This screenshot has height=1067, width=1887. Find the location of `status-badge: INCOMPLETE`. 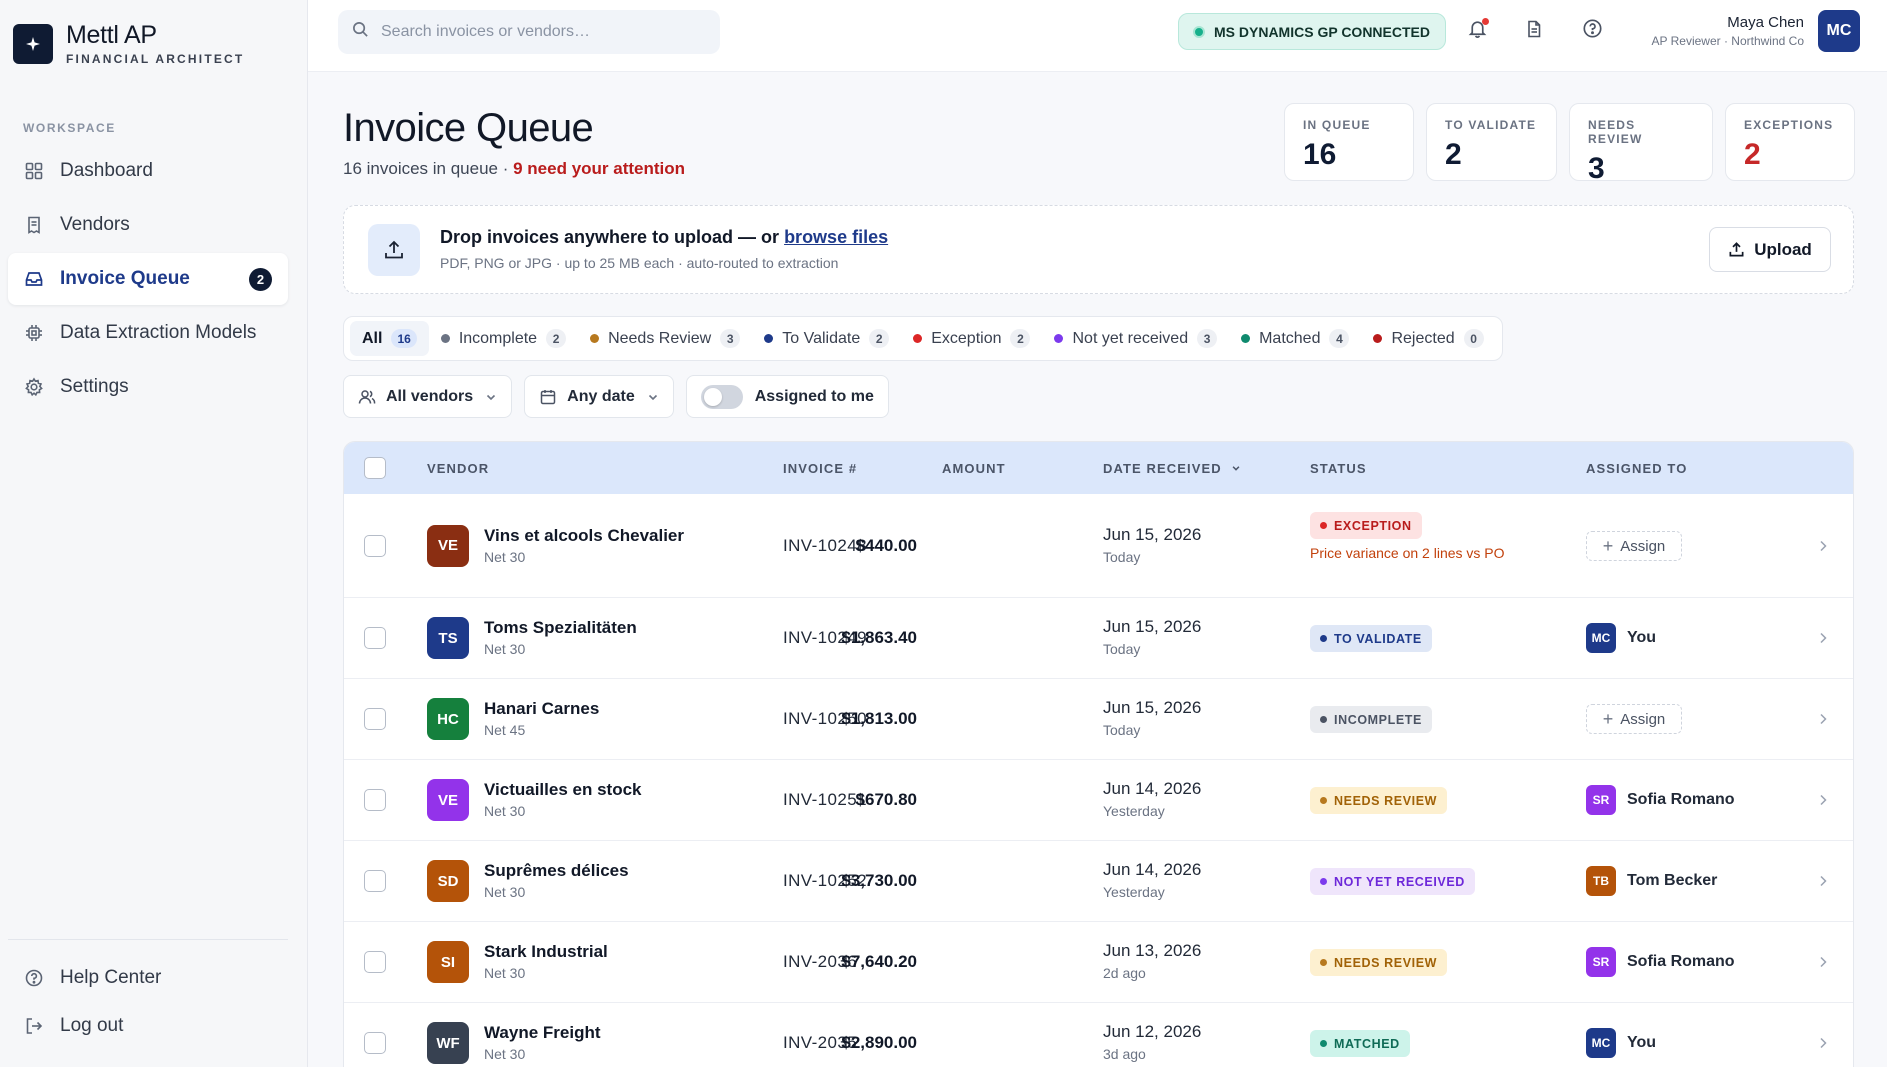

status-badge: INCOMPLETE is located at coordinates (1371, 719).